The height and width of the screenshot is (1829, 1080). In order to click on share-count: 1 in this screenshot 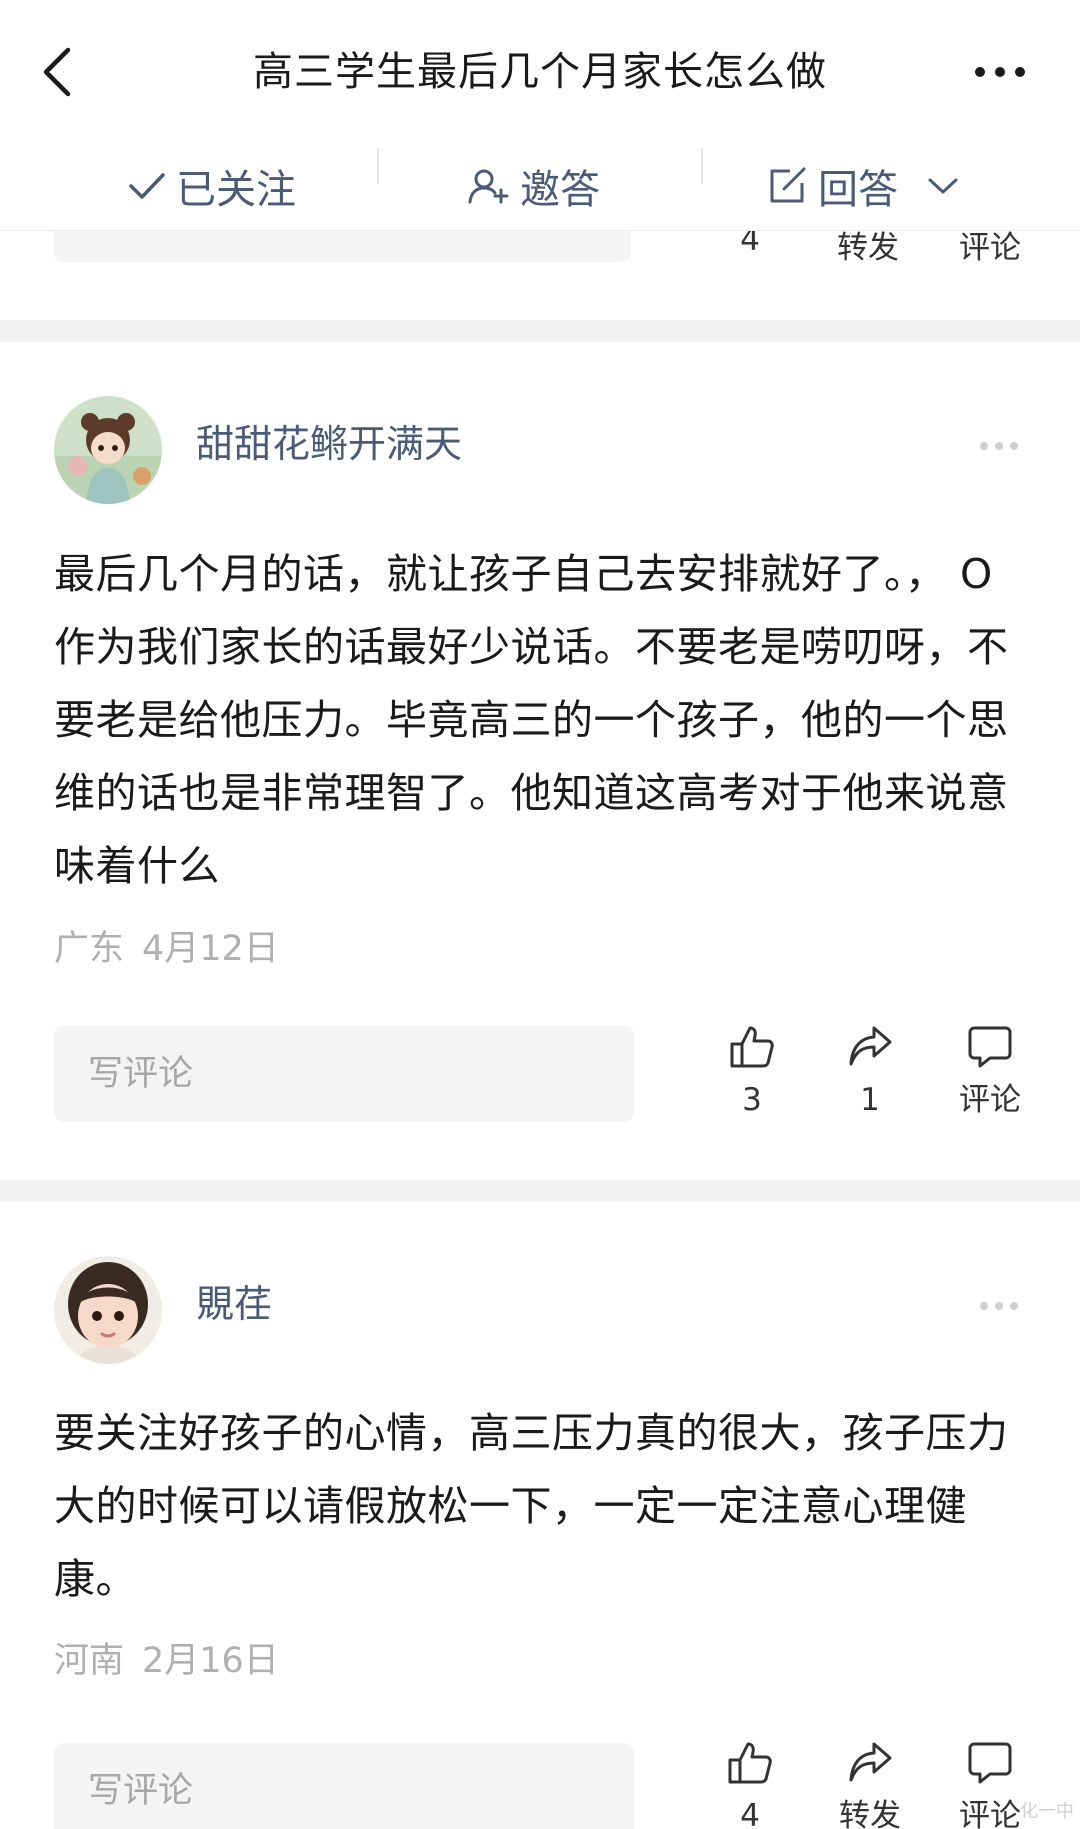, I will do `click(870, 1100)`.